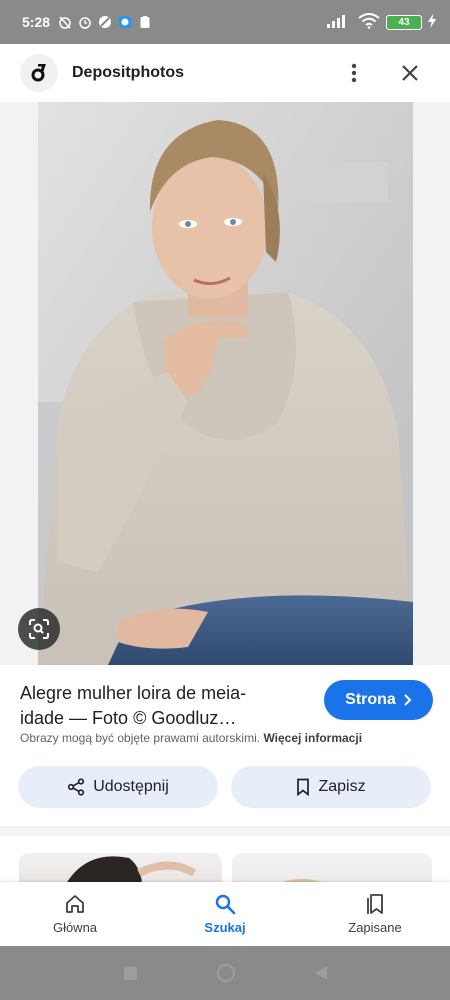 Image resolution: width=450 pixels, height=1000 pixels. I want to click on nav-label-home: Główna, so click(75, 927).